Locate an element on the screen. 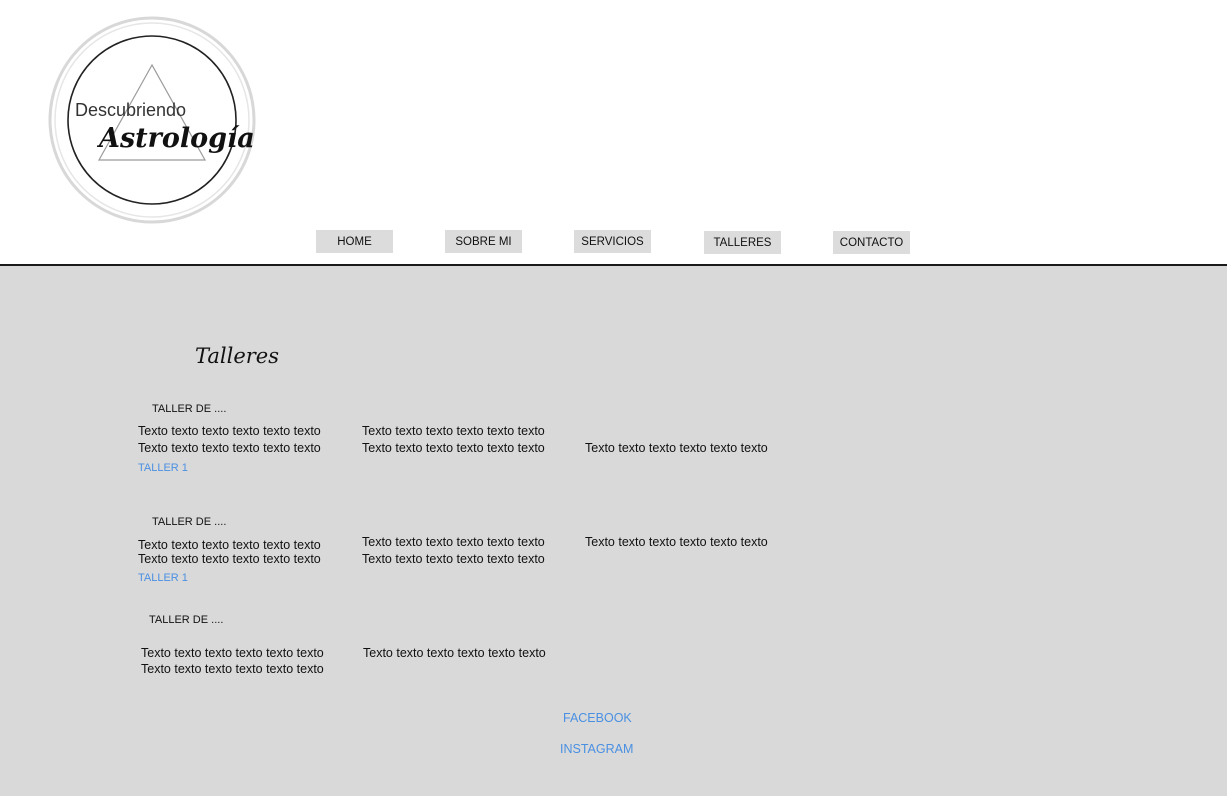  nav-sobre-mi-button: SOBRE MI is located at coordinates (483, 241).